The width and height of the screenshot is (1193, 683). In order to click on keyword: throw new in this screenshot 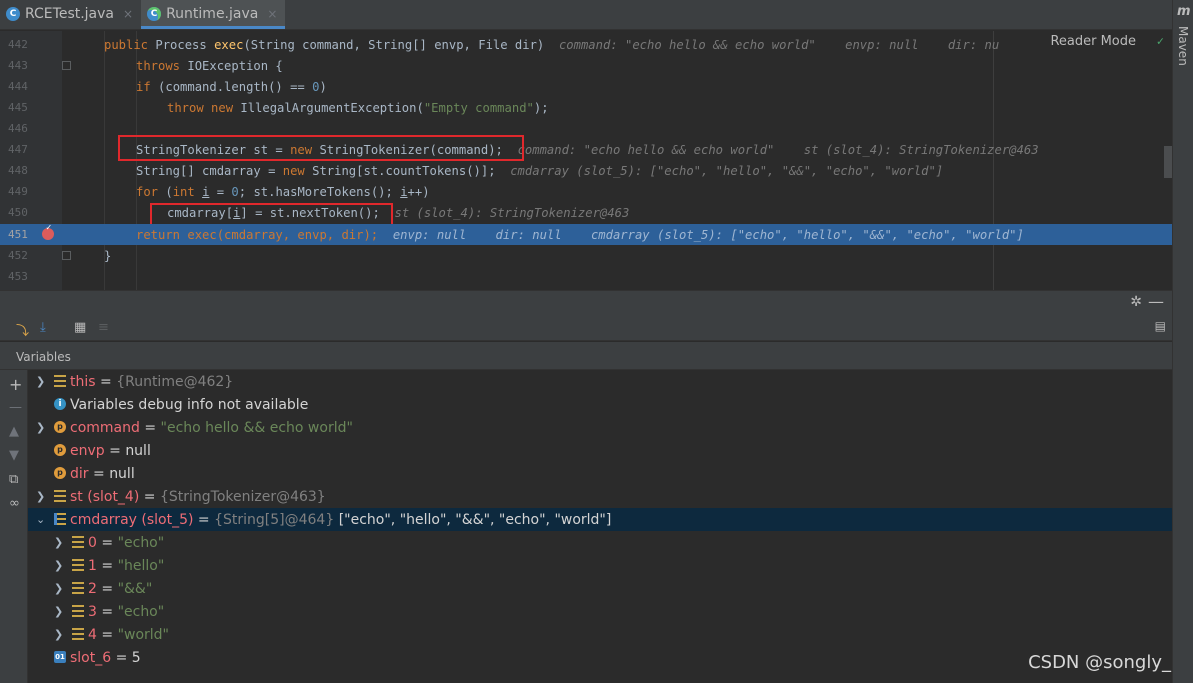, I will do `click(204, 107)`.